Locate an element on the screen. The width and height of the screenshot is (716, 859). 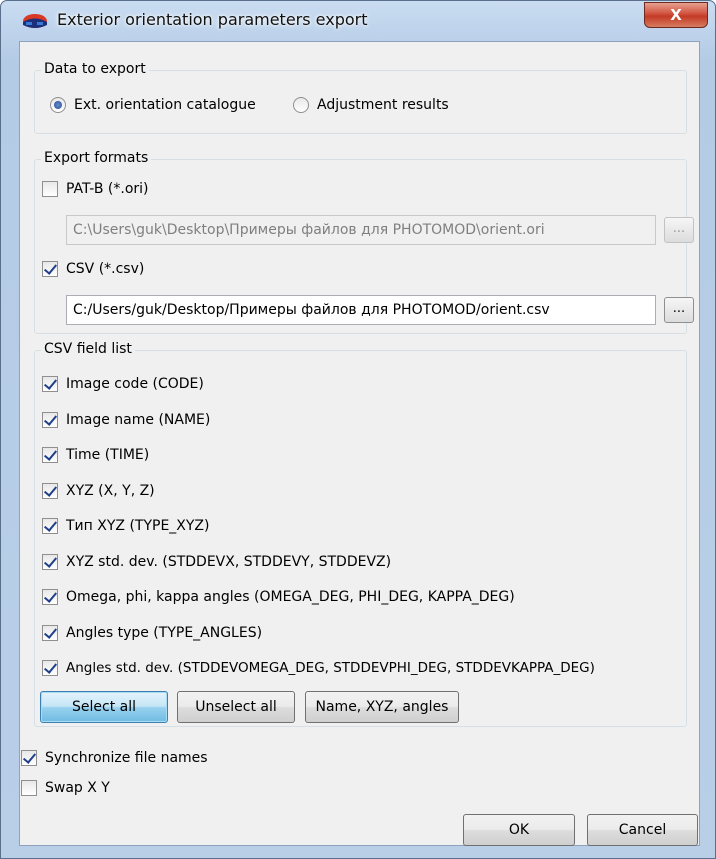
checkbox-label: XYZ (X, Y, Z) is located at coordinates (110, 491).